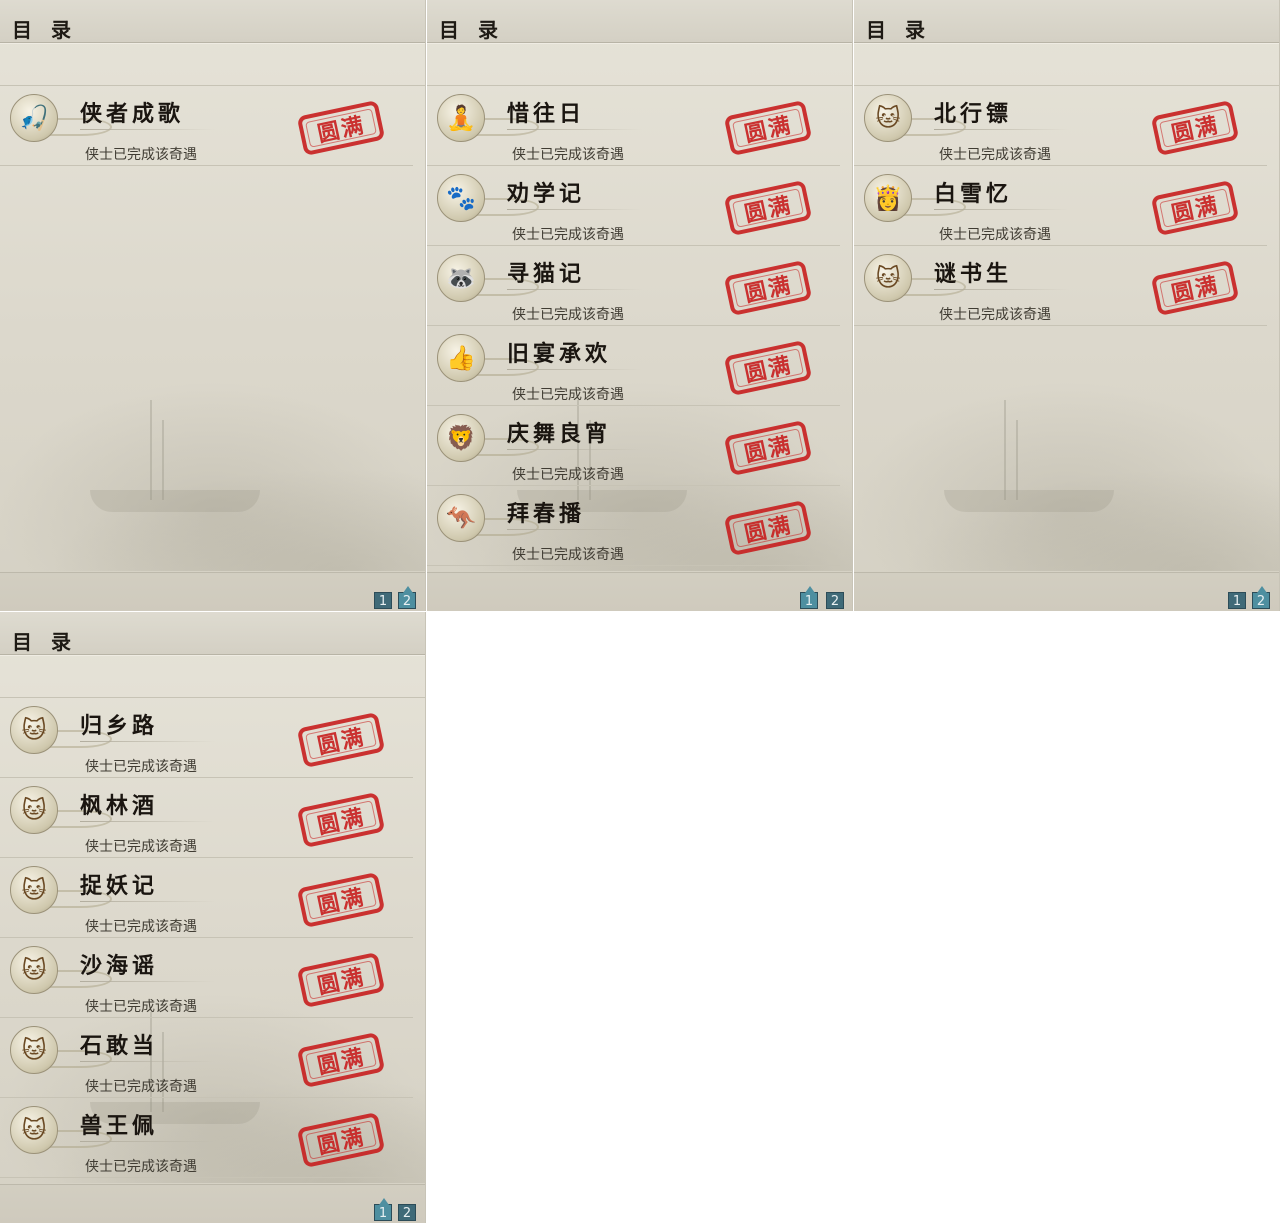 This screenshot has height=1224, width=1281. Describe the element at coordinates (461, 118) in the screenshot. I see `buddha-icon: 🧘` at that location.